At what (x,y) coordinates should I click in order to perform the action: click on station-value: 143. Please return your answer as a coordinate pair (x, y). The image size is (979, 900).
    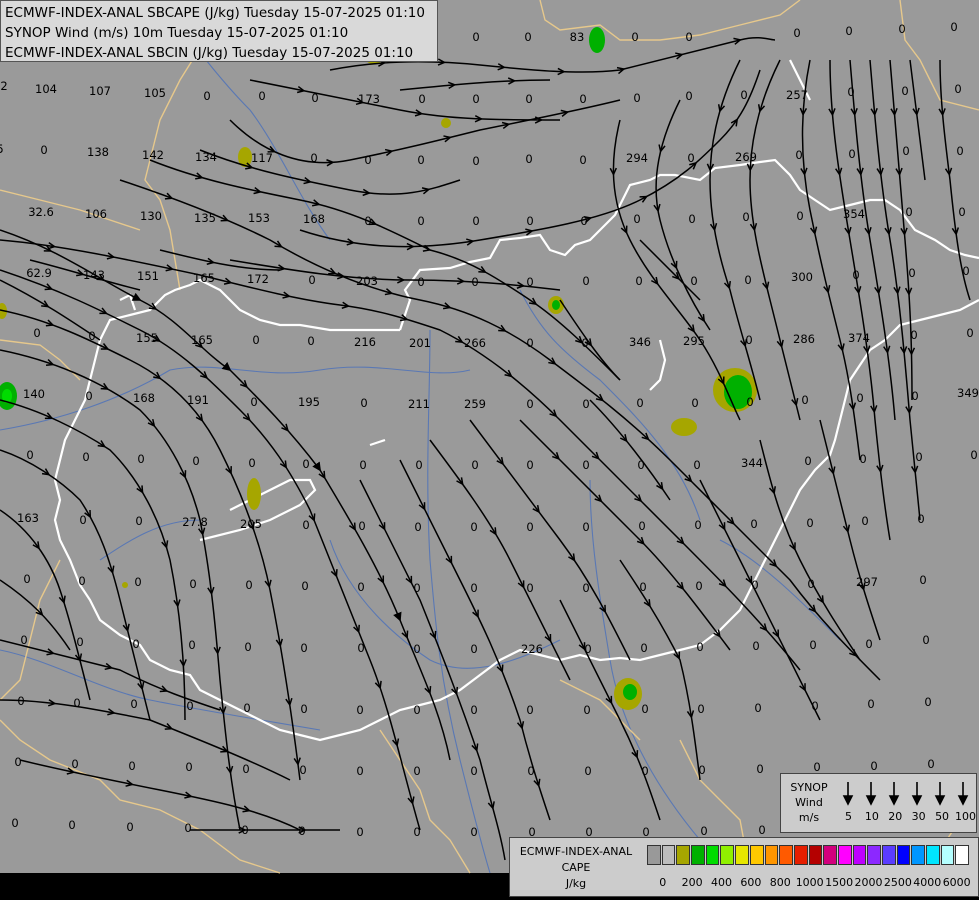
    Looking at the image, I should click on (94, 275).